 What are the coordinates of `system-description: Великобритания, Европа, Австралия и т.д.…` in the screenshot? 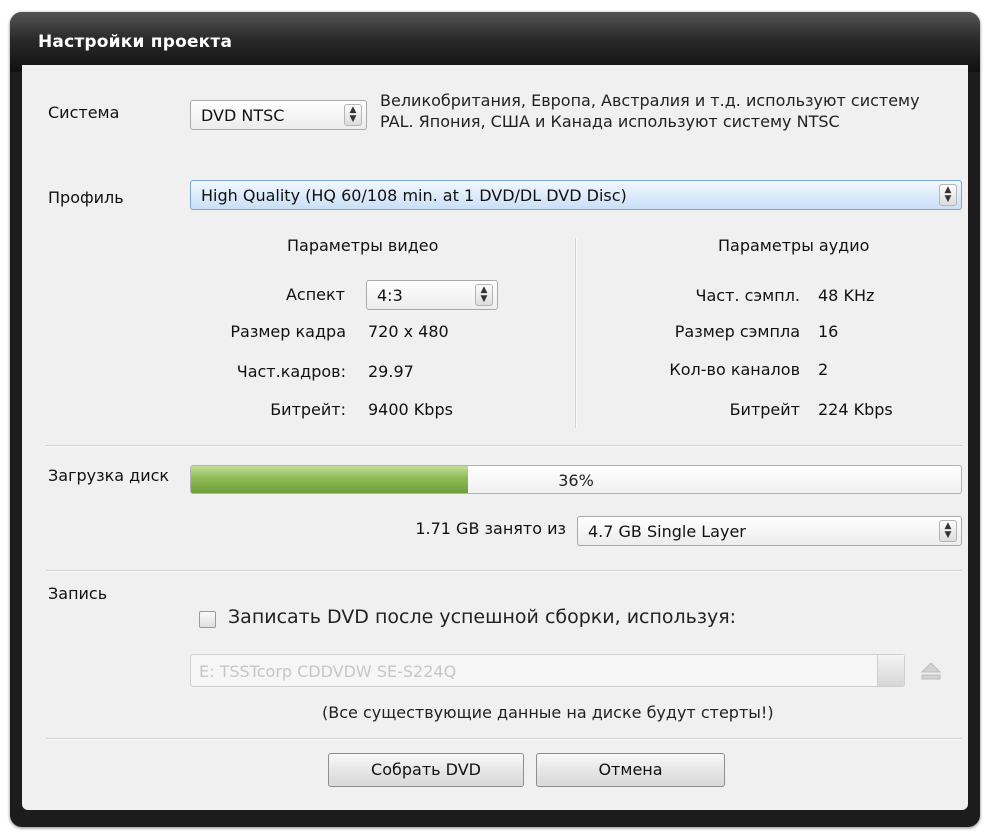 It's located at (650, 111).